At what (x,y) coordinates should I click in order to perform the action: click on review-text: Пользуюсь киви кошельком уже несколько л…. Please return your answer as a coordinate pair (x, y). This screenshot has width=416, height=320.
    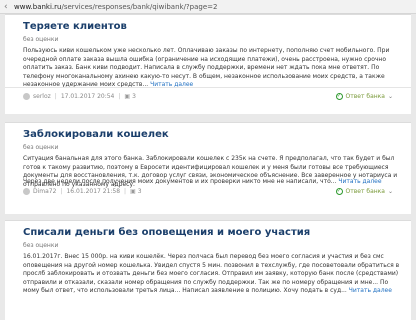
    Looking at the image, I should click on (206, 67).